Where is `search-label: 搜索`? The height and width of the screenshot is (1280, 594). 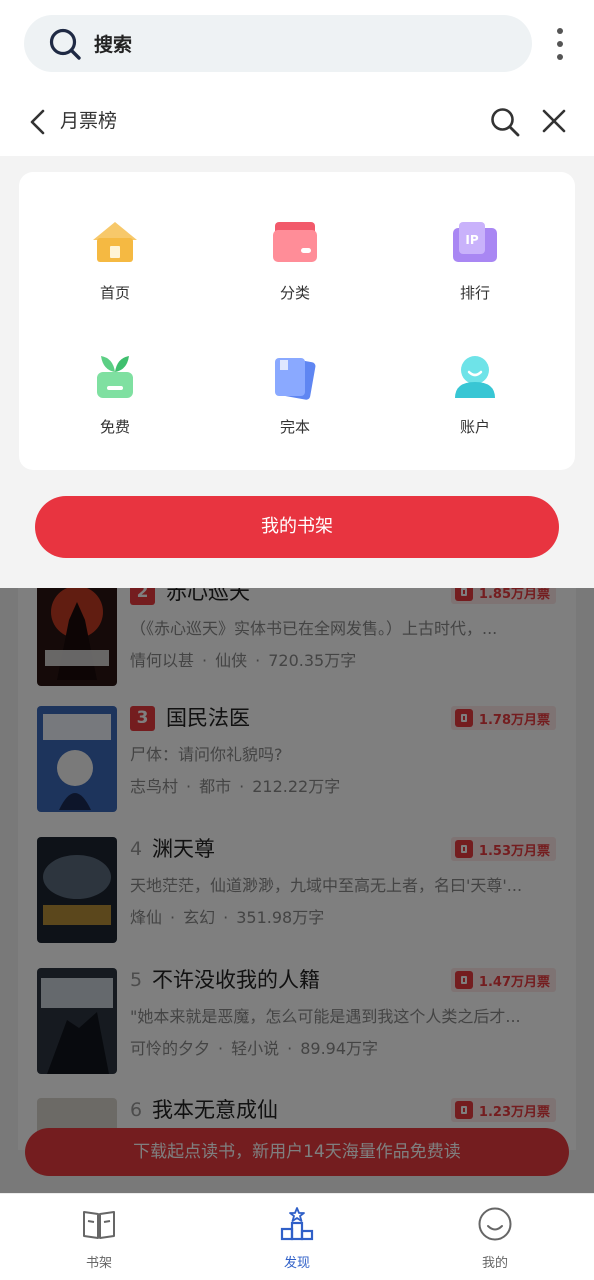
search-label: 搜索 is located at coordinates (113, 45).